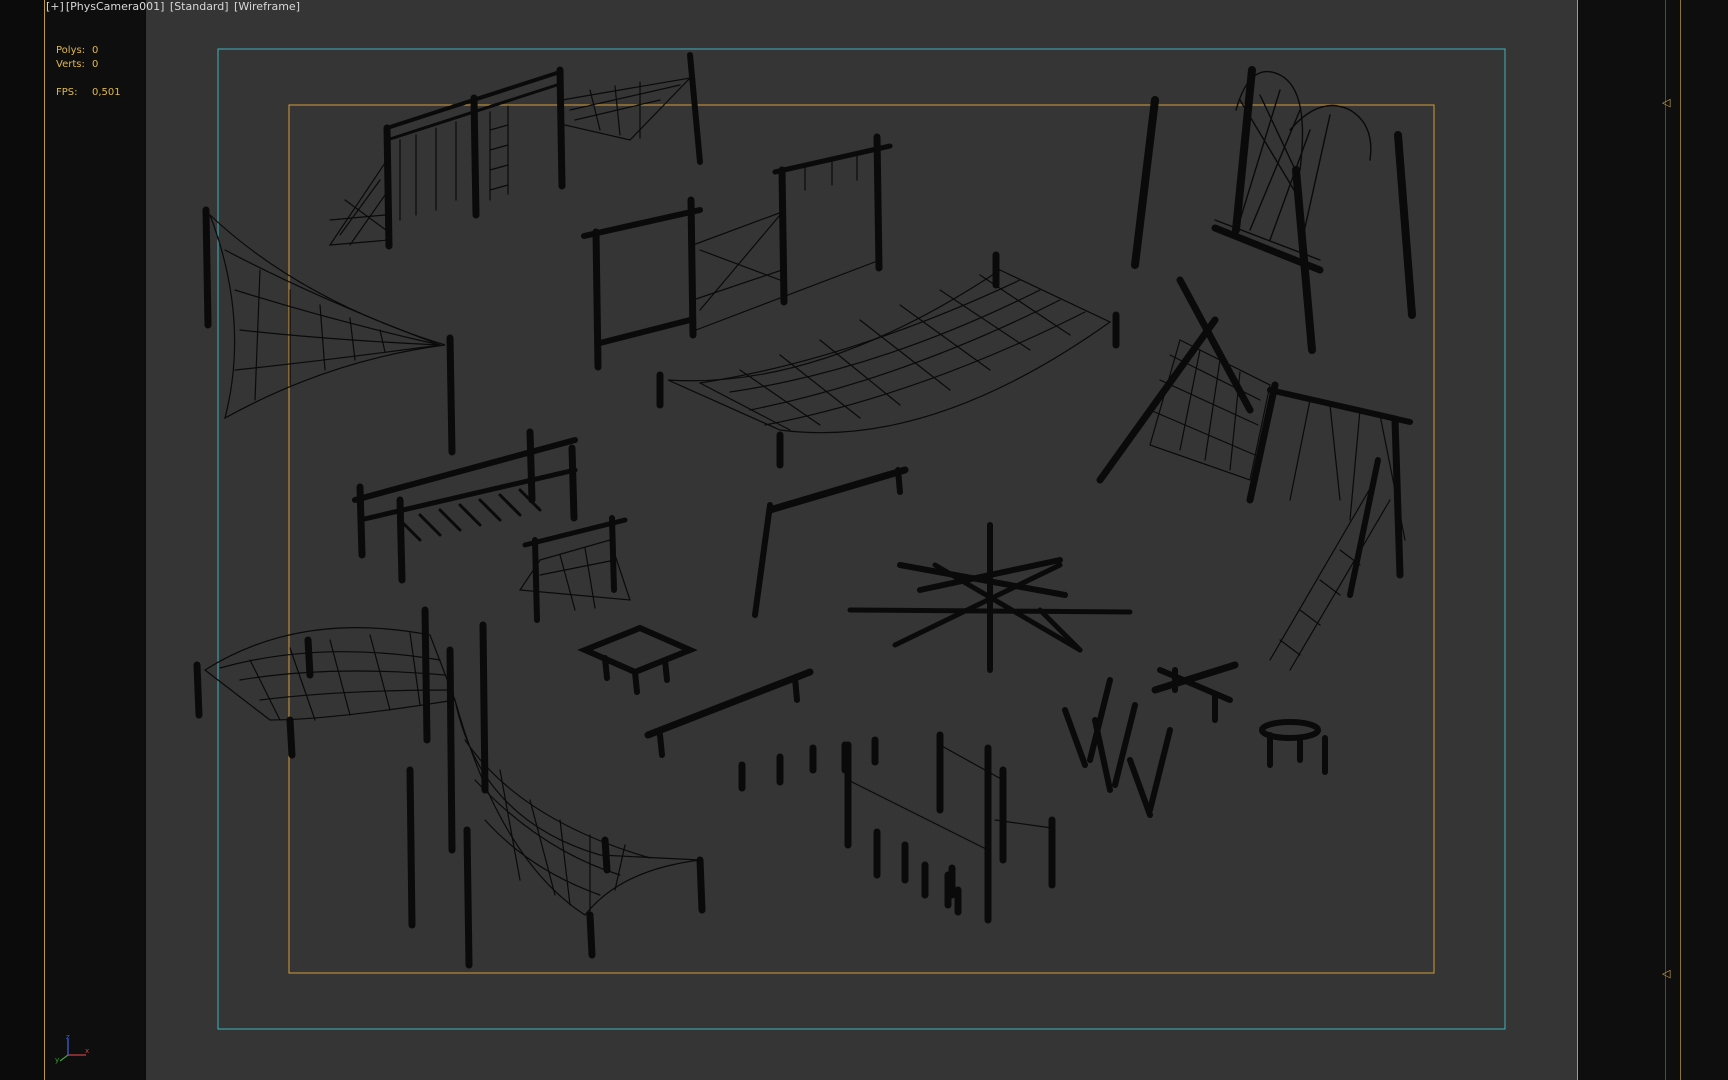 This screenshot has width=1728, height=1080. Describe the element at coordinates (515, 151) in the screenshot. I see `climbing-frame-top-left` at that location.